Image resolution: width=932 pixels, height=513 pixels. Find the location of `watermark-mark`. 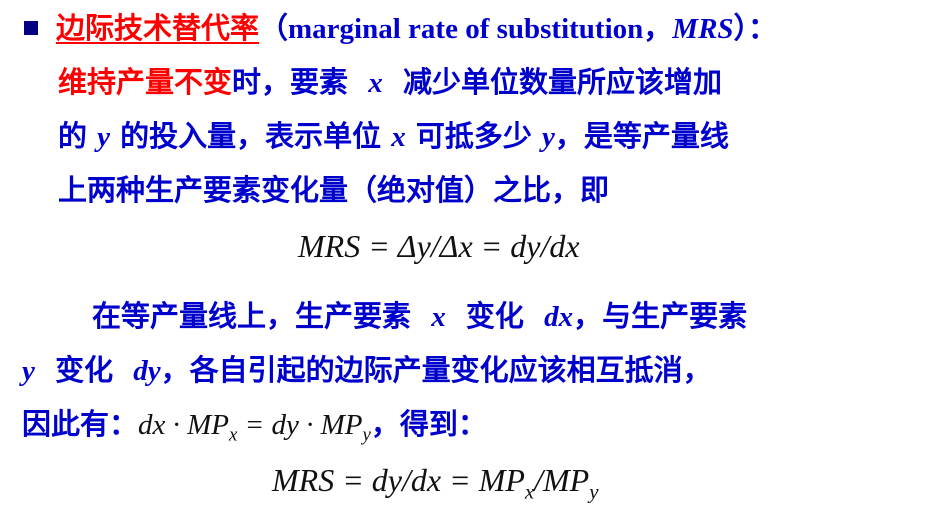

watermark-mark is located at coordinates (800, 209).